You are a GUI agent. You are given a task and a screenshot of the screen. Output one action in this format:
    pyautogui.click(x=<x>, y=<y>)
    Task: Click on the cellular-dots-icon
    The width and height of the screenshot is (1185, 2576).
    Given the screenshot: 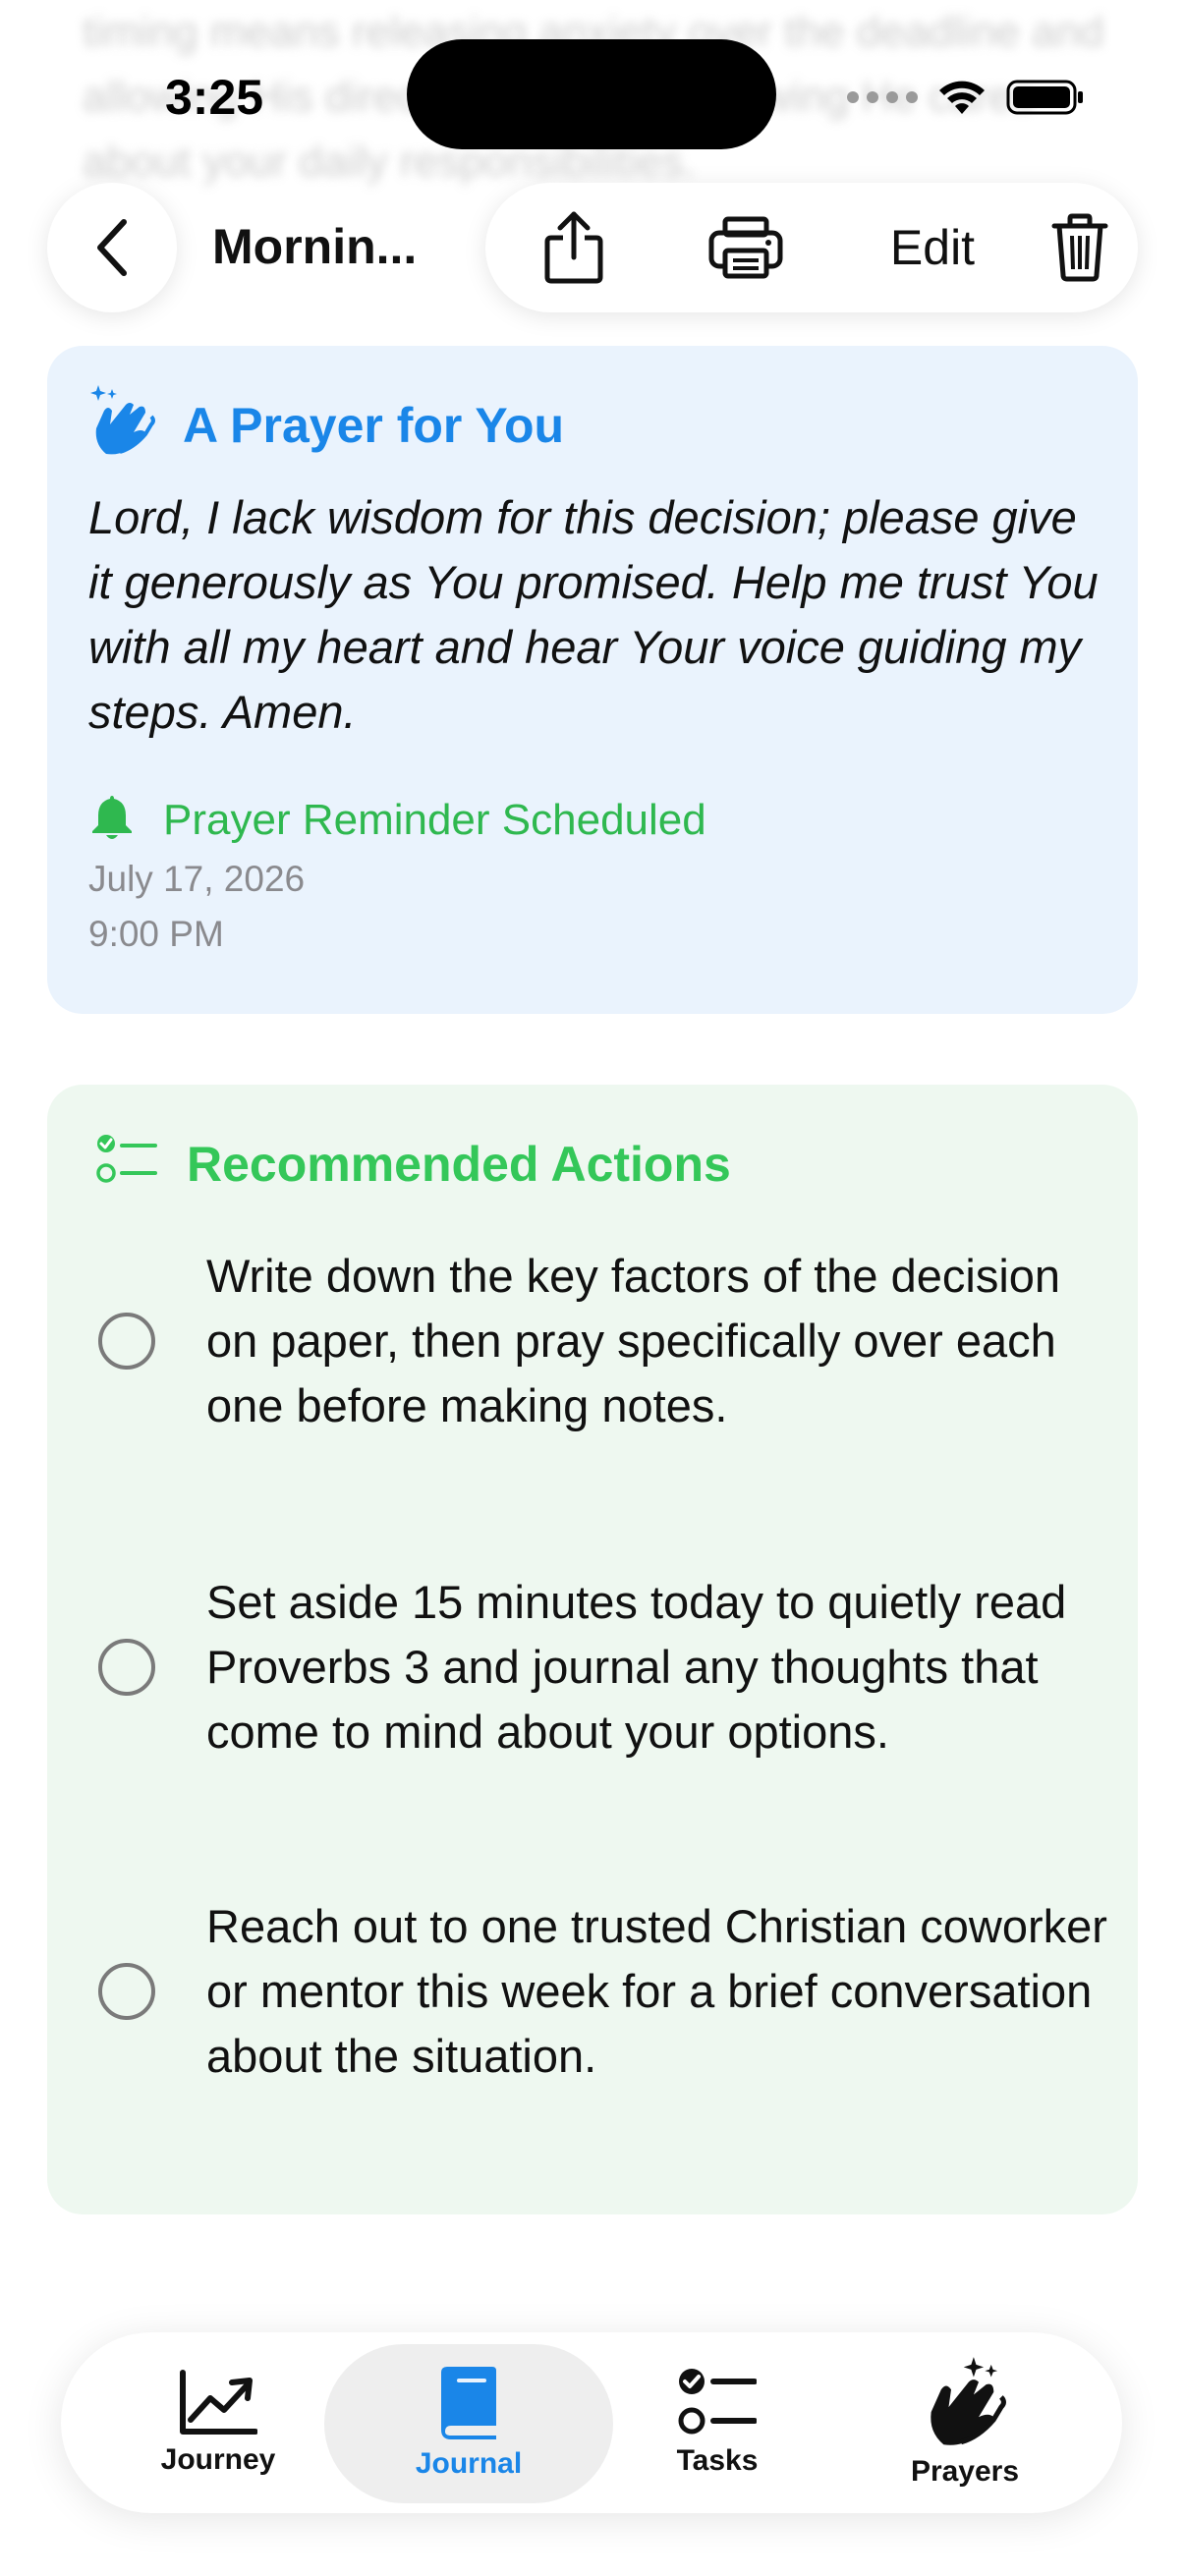 What is the action you would take?
    pyautogui.click(x=883, y=97)
    